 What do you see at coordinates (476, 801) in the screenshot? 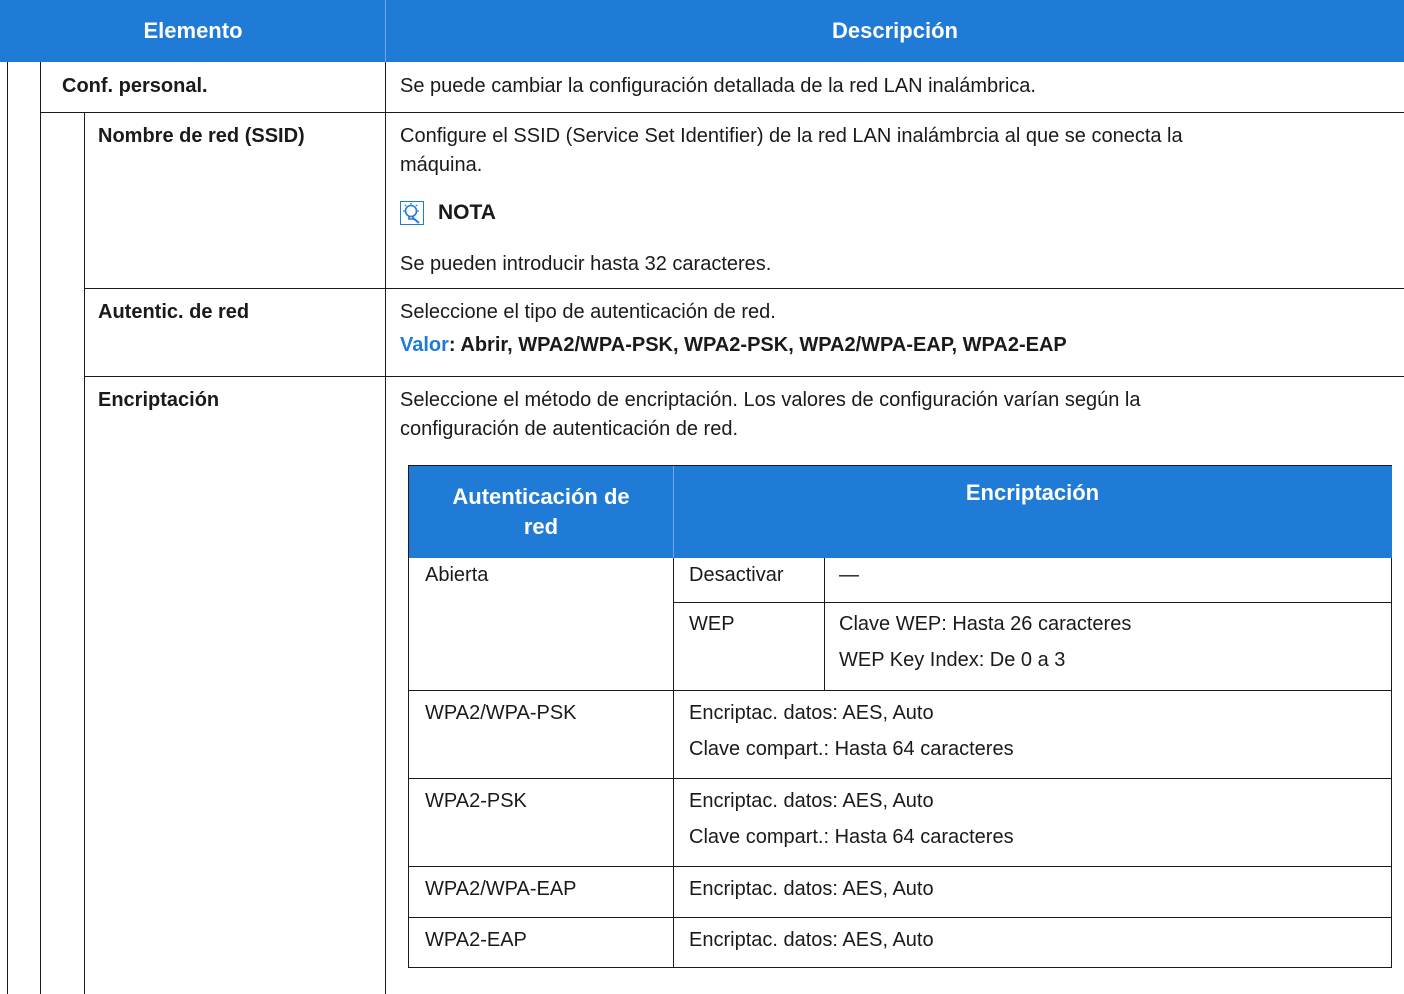
I see `row-wpa2-psk-auth: WPA2-PSK` at bounding box center [476, 801].